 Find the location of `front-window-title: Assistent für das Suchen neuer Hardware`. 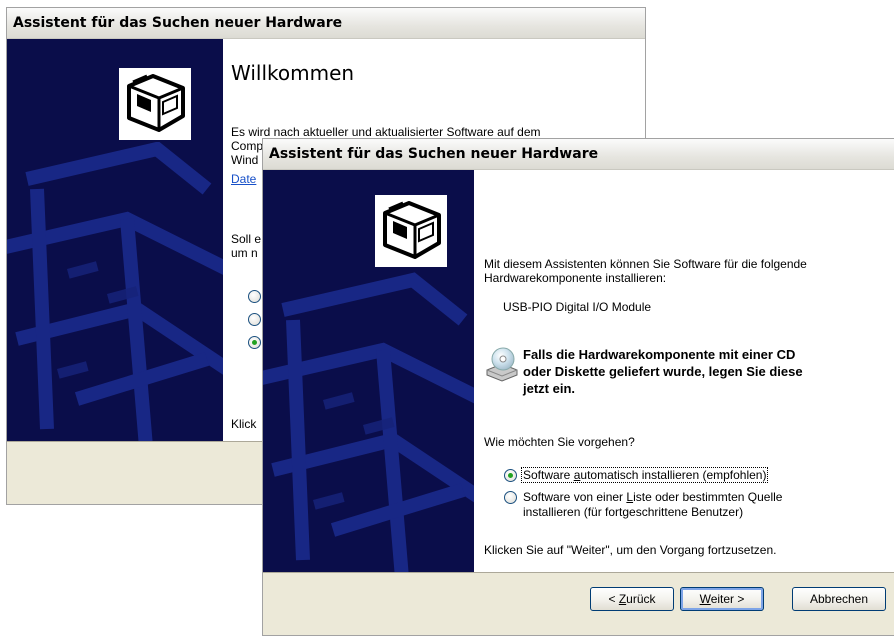

front-window-title: Assistent für das Suchen neuer Hardware is located at coordinates (434, 154).